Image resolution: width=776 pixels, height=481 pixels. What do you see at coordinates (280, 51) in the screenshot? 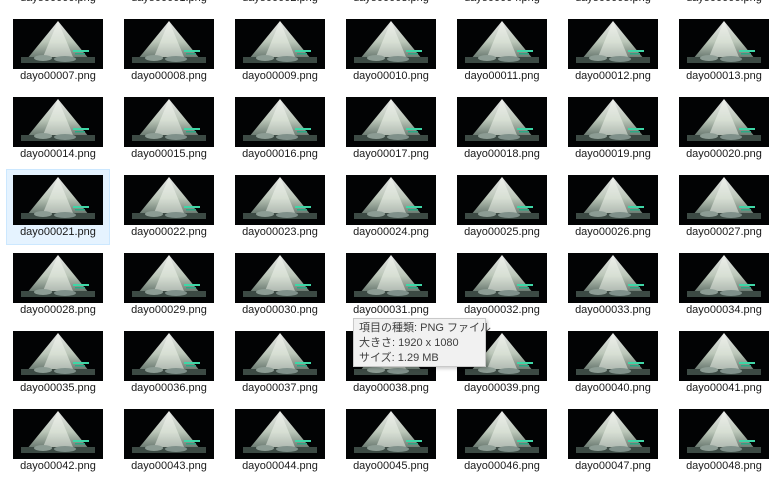
I see `file-item: dayo00009.png` at bounding box center [280, 51].